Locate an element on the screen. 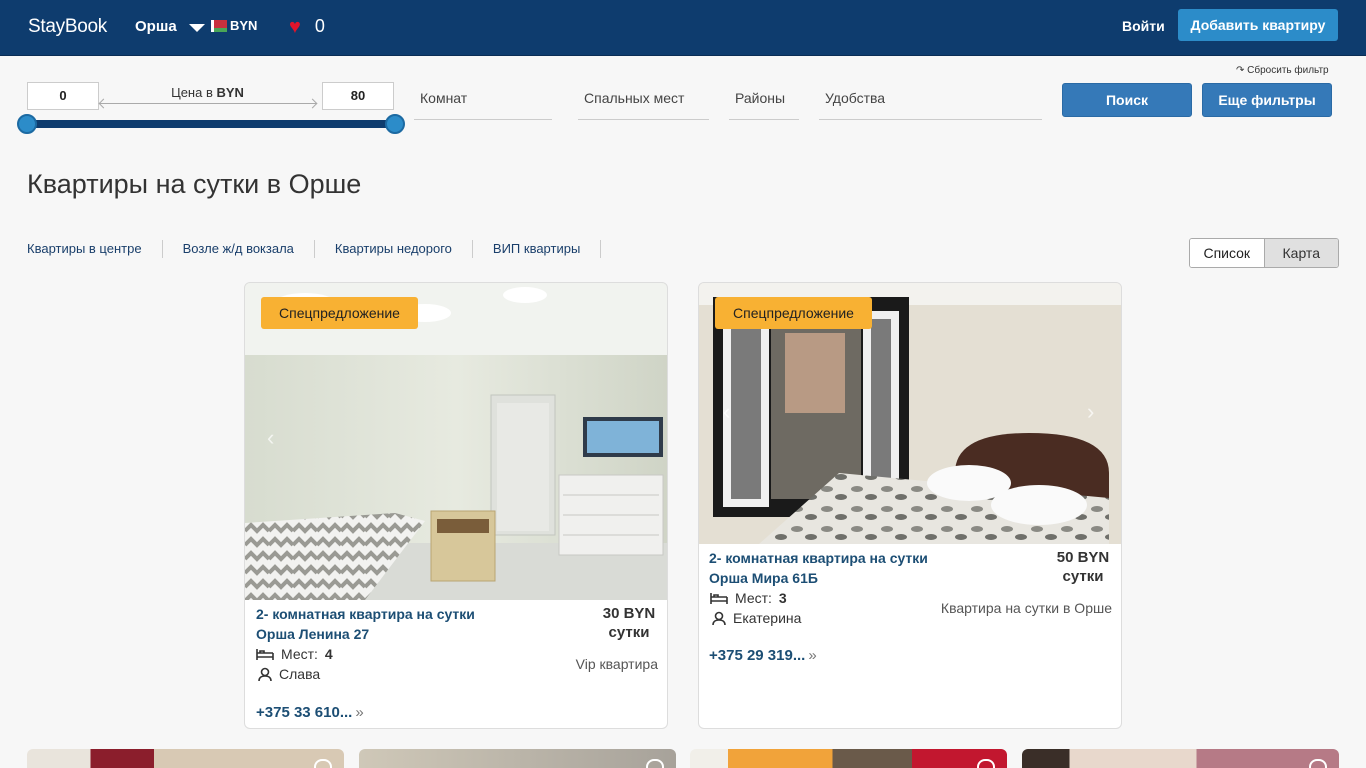 The width and height of the screenshot is (1366, 768). price-value: 50 BYN is located at coordinates (1083, 557).